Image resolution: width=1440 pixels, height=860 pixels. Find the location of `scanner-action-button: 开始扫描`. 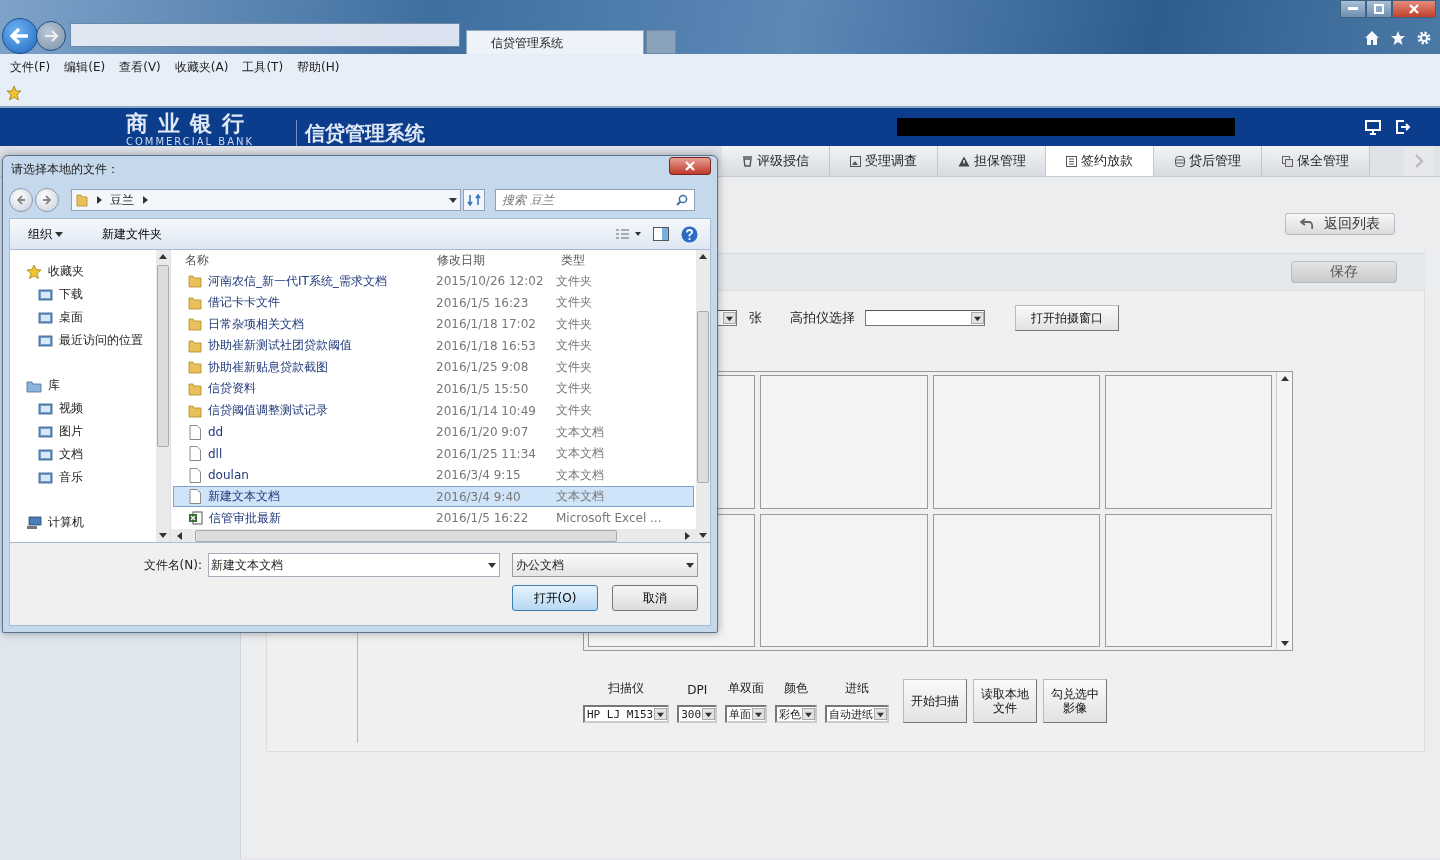

scanner-action-button: 开始扫描 is located at coordinates (935, 701).